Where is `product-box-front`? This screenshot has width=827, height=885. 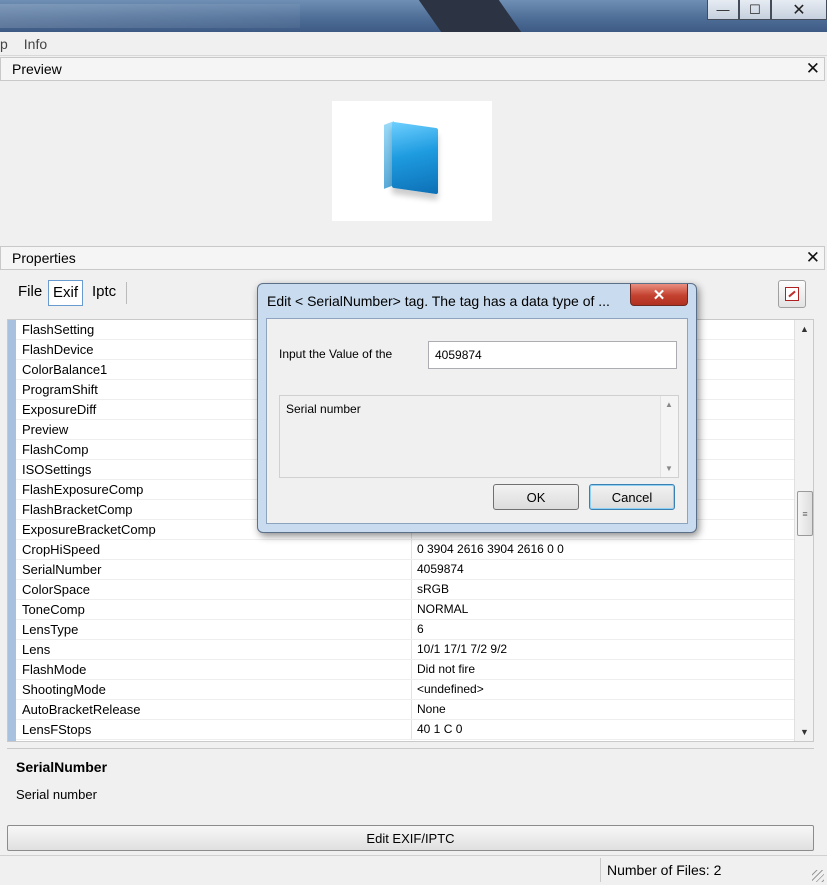 product-box-front is located at coordinates (415, 158).